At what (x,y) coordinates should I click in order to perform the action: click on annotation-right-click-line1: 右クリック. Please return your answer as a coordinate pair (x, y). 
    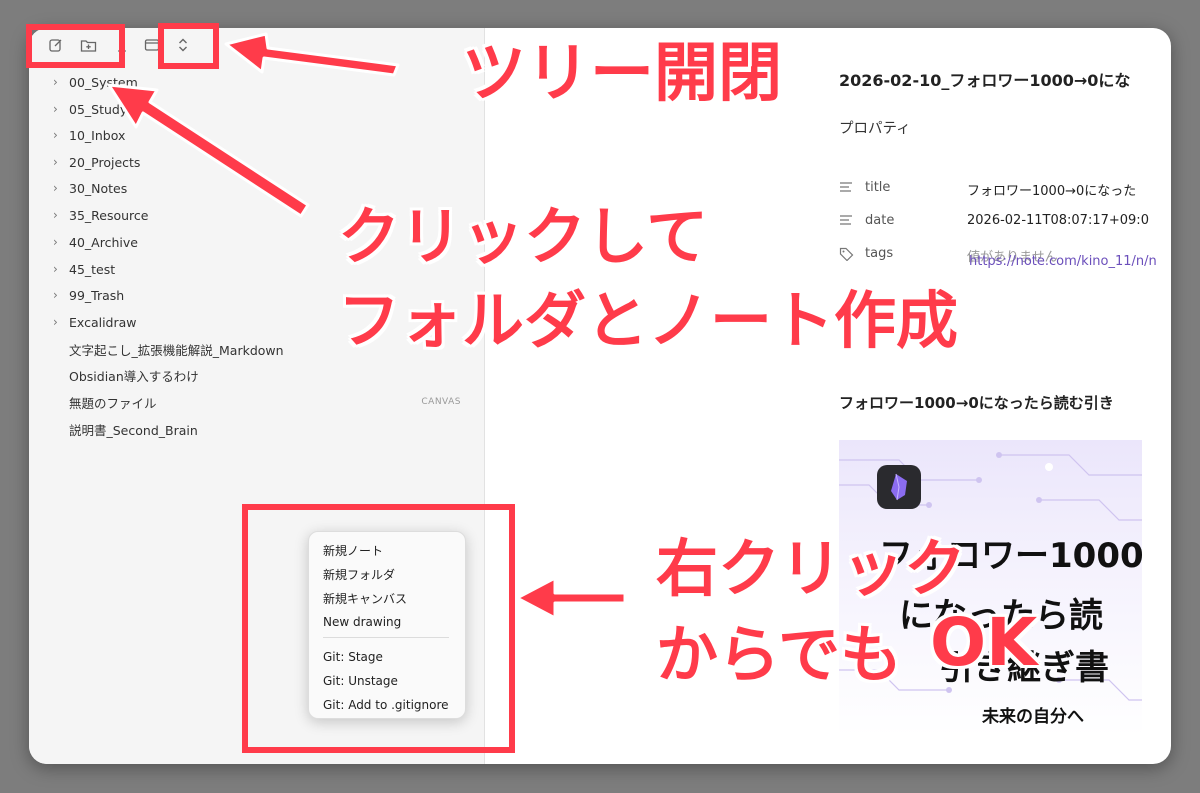
    Looking at the image, I should click on (811, 568).